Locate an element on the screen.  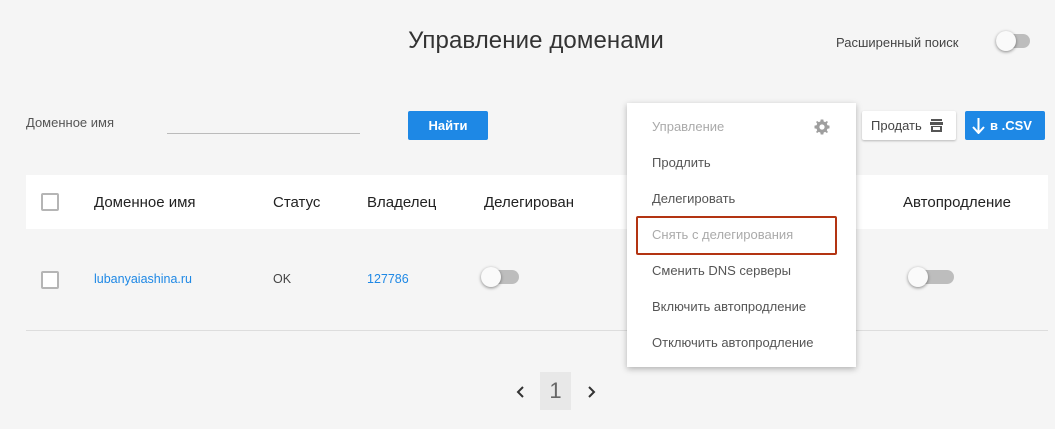
advanced-search-toggle is located at coordinates (1013, 41).